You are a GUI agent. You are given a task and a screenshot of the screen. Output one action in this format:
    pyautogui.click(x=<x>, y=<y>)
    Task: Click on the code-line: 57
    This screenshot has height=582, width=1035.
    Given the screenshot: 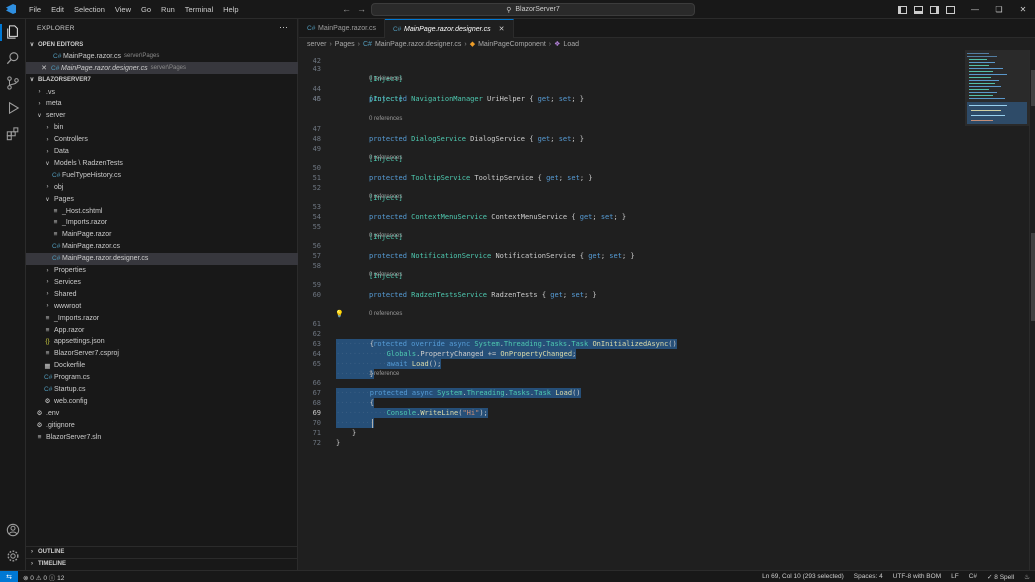 What is the action you would take?
    pyautogui.click(x=632, y=250)
    